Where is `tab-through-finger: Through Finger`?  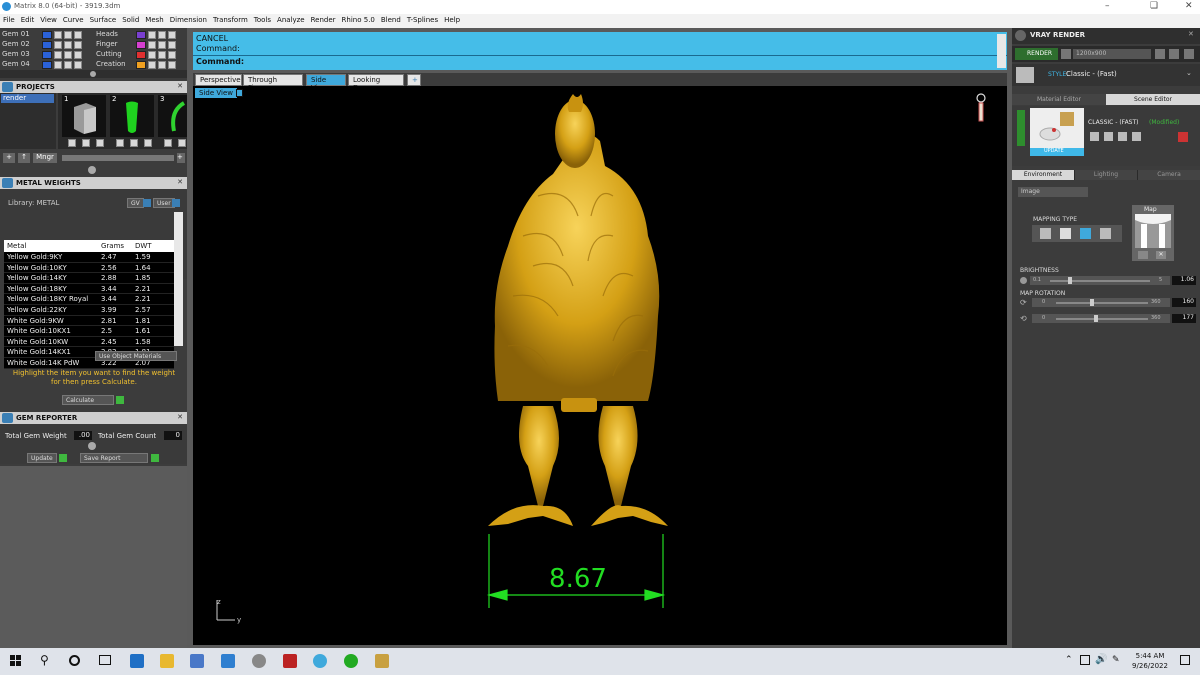 tab-through-finger: Through Finger is located at coordinates (273, 83).